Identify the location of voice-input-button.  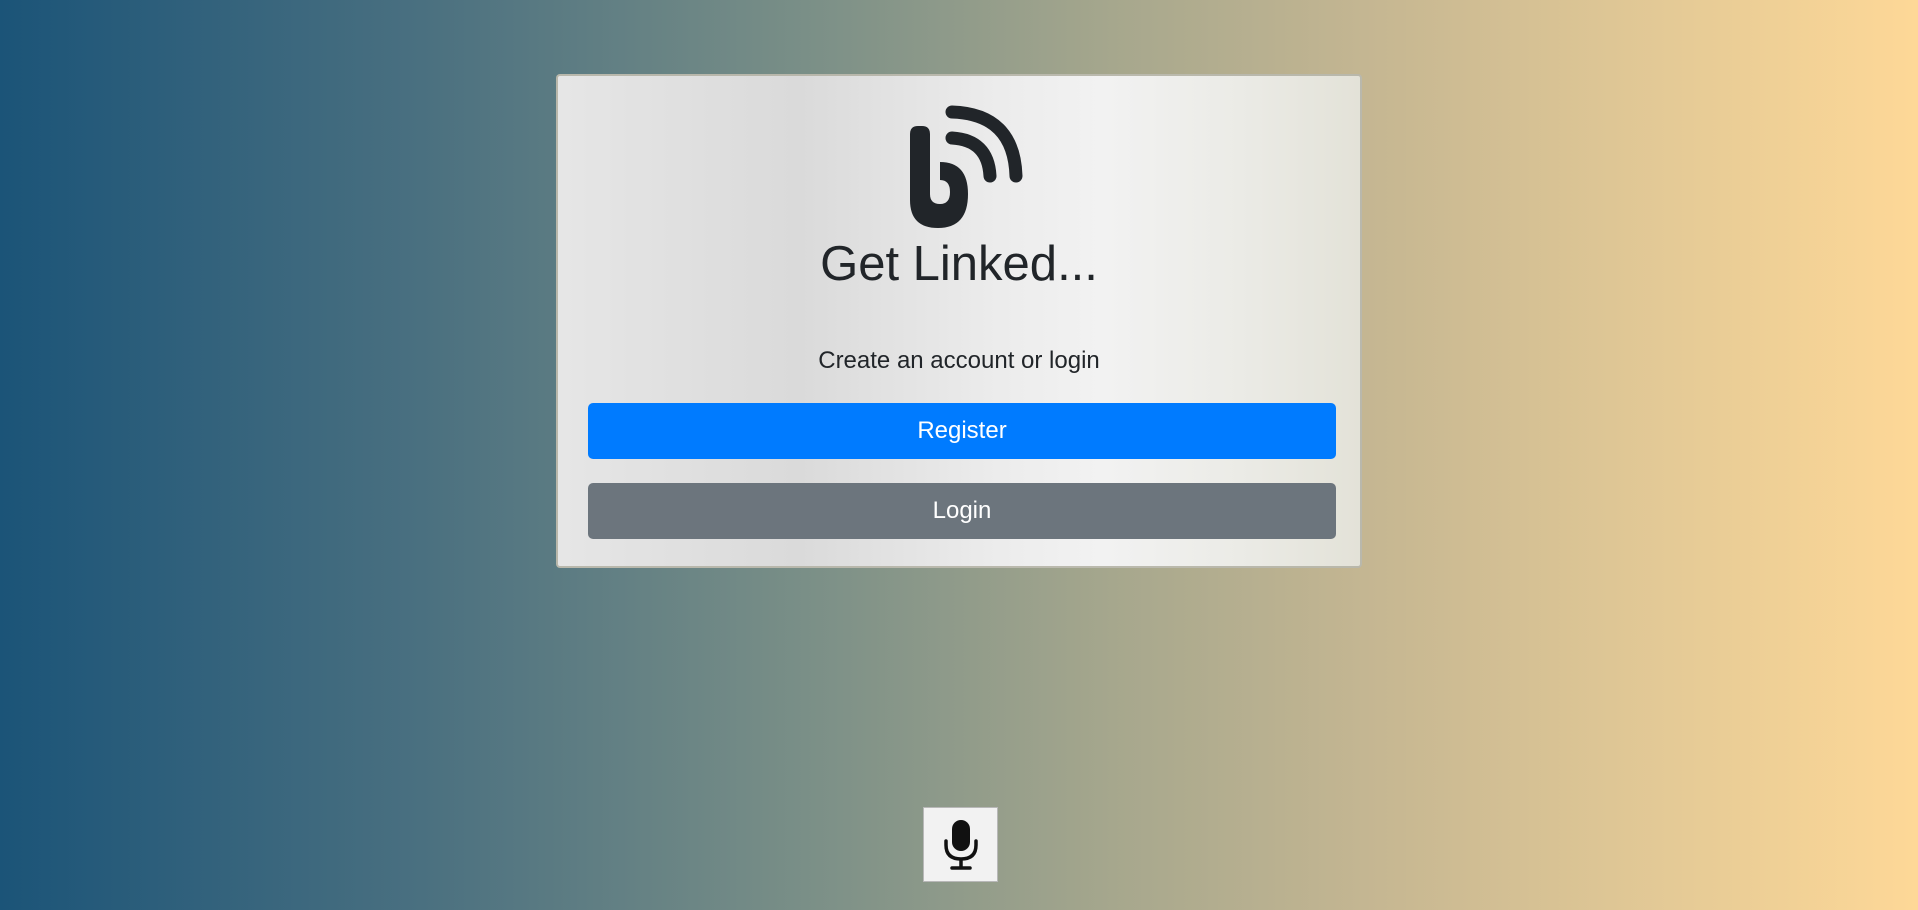
(960, 844).